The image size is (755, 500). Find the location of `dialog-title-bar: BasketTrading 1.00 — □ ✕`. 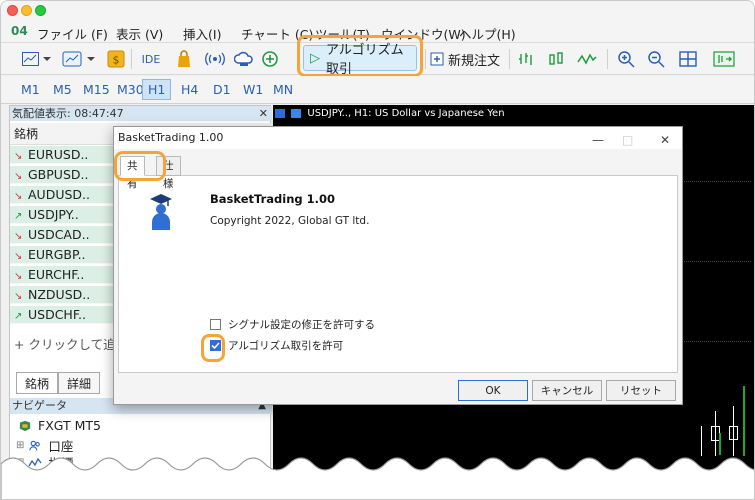

dialog-title-bar: BasketTrading 1.00 — □ ✕ is located at coordinates (398, 138).